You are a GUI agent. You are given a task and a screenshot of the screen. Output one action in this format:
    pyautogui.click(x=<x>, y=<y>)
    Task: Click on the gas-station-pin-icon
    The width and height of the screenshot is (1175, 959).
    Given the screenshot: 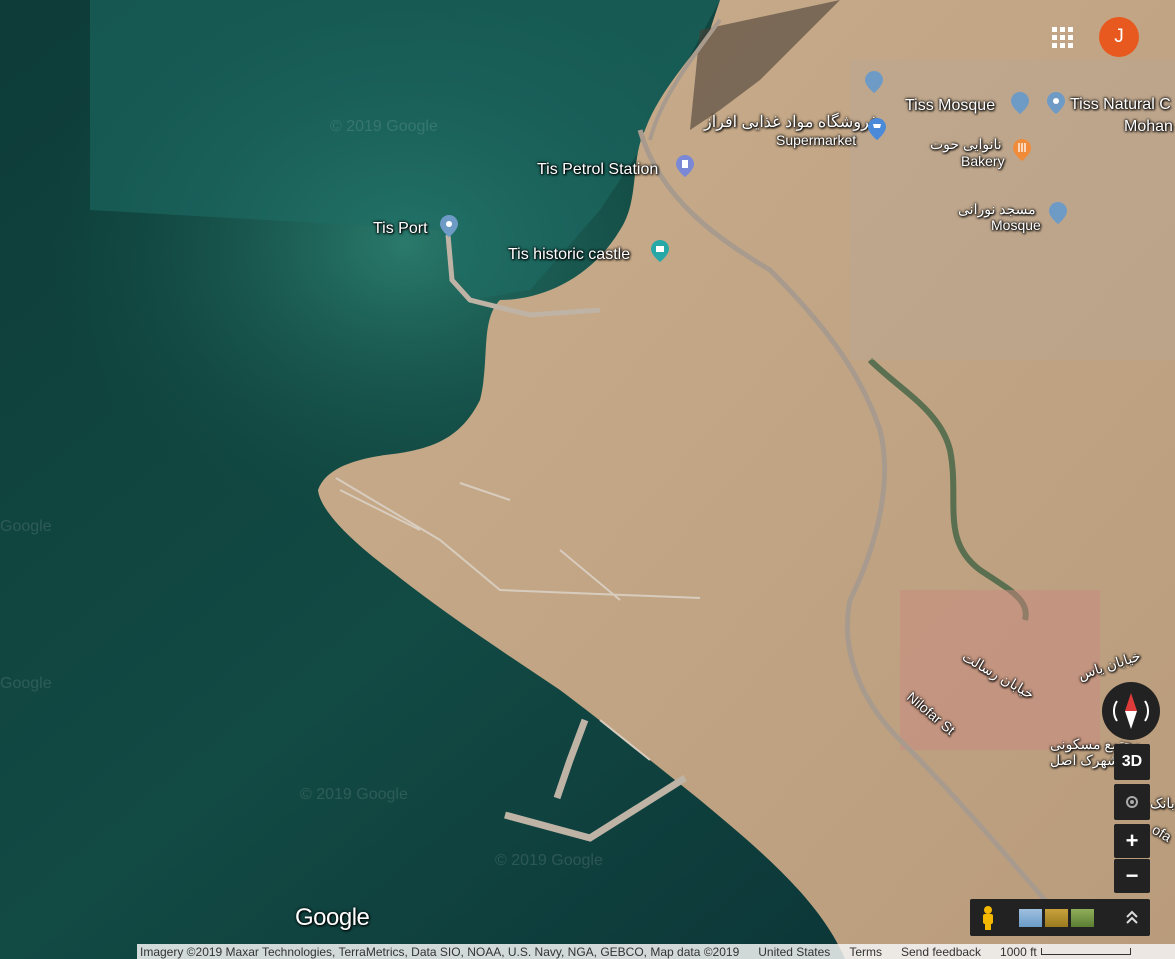 What is the action you would take?
    pyautogui.click(x=685, y=166)
    